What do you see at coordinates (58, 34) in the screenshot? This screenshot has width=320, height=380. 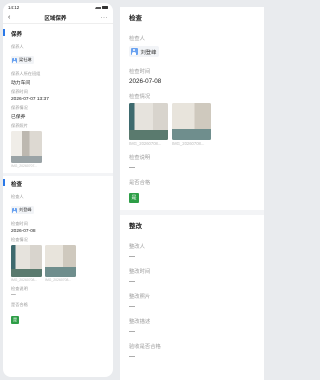 I see `maintenance-section-title: 保养` at bounding box center [58, 34].